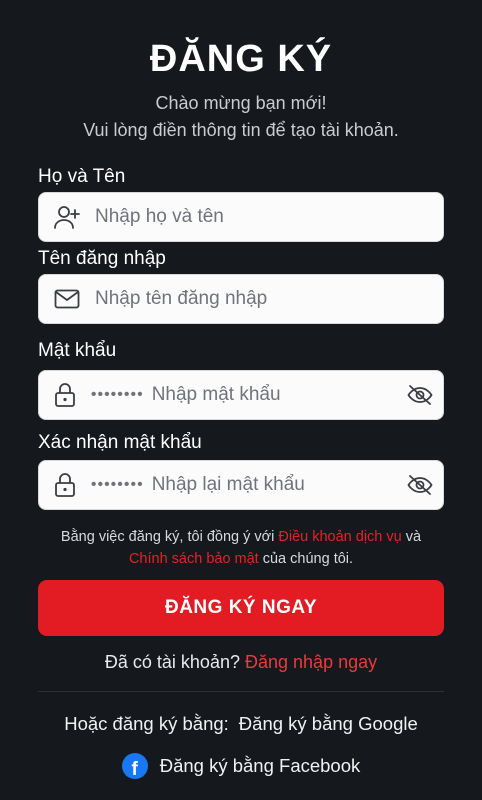 This screenshot has height=800, width=482. Describe the element at coordinates (274, 485) in the screenshot. I see `confirm-password-input` at that location.